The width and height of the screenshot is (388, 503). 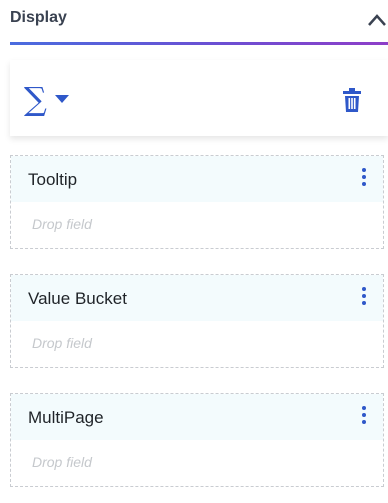 What do you see at coordinates (77, 298) in the screenshot?
I see `drop-zone-label: Value Bucket` at bounding box center [77, 298].